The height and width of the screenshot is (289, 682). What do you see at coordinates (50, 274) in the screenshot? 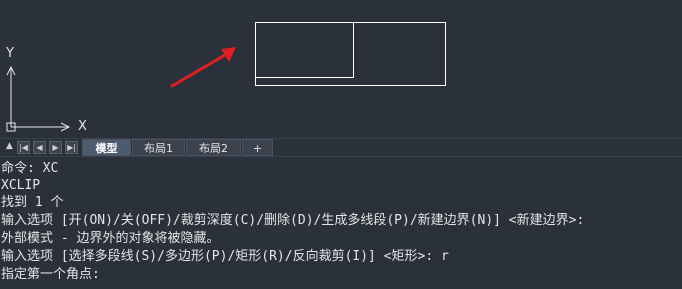
I see `command-prompt: 指定第一个角点:` at bounding box center [50, 274].